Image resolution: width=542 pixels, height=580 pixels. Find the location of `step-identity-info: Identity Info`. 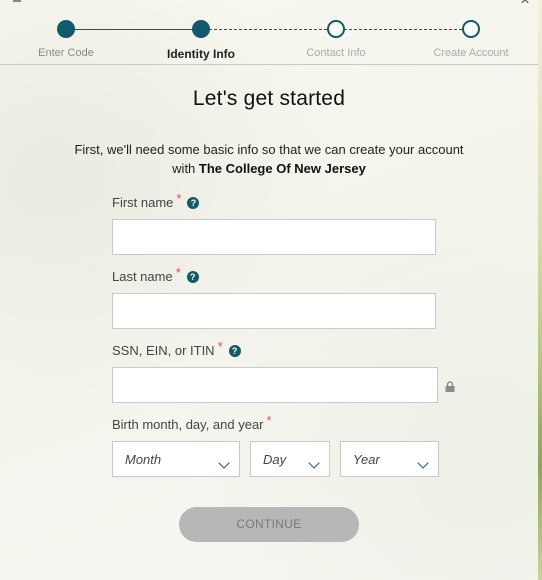

step-identity-info: Identity Info is located at coordinates (201, 40).